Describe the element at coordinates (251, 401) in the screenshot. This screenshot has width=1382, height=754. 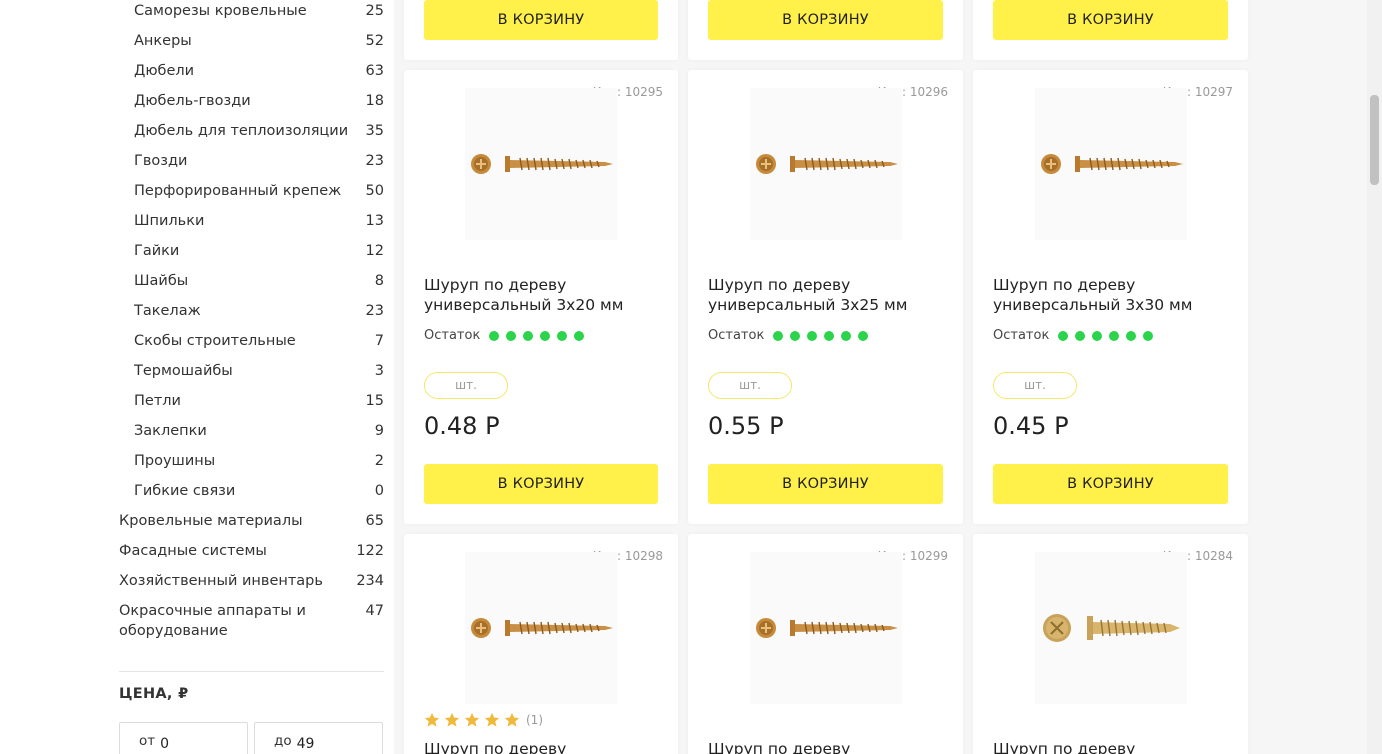
I see `category-item: Петли 15` at that location.